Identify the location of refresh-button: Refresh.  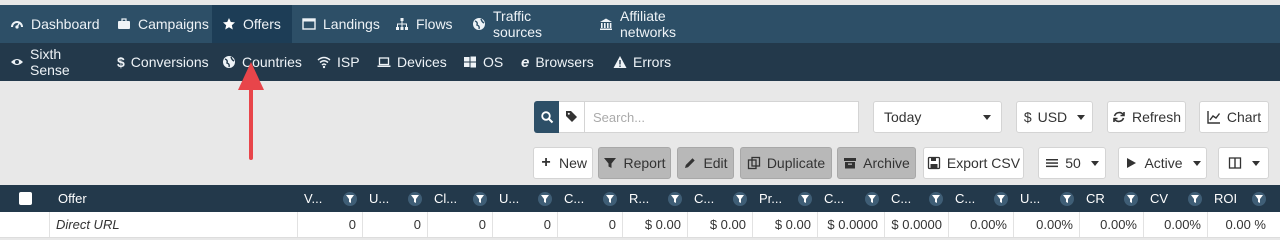
(1146, 117).